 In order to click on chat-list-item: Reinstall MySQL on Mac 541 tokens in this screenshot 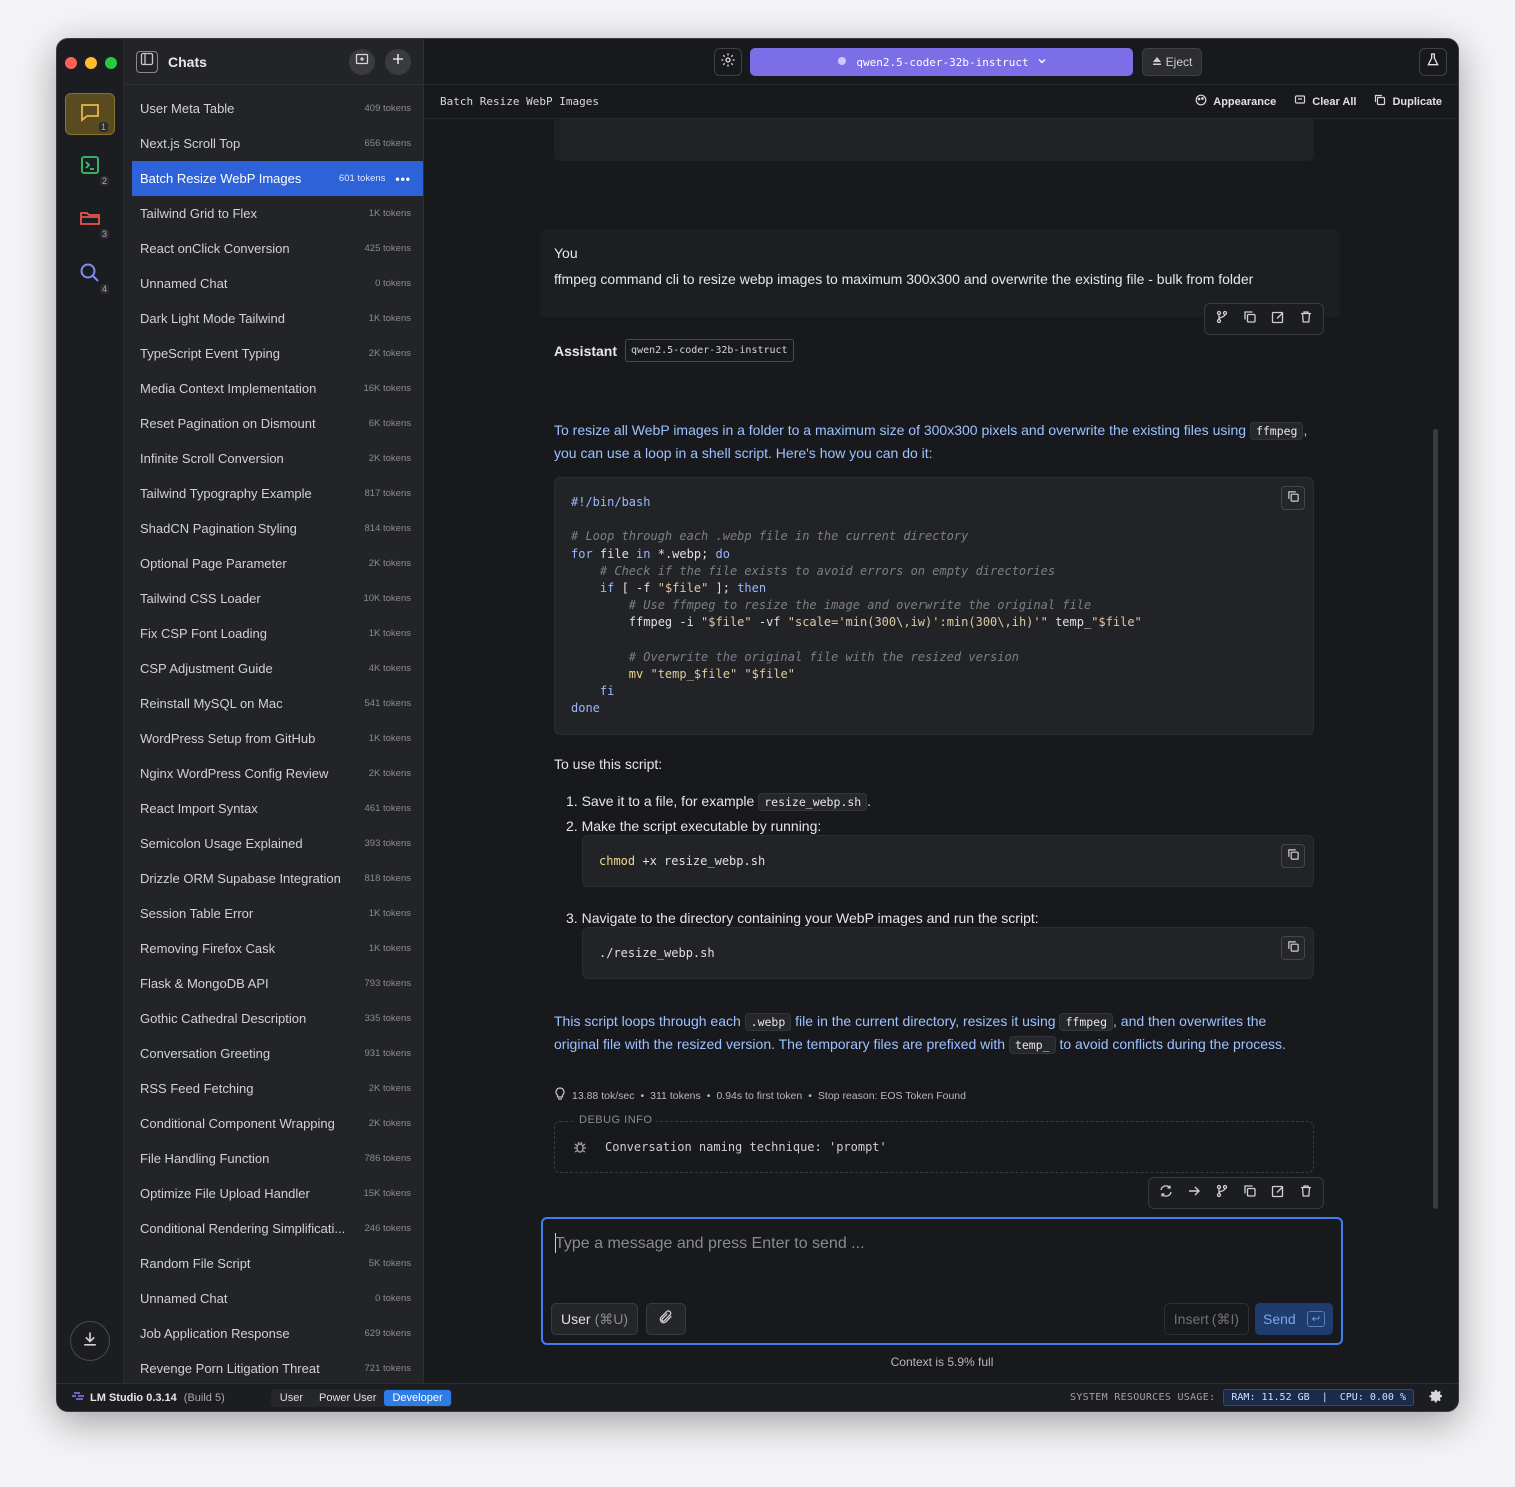, I will do `click(277, 703)`.